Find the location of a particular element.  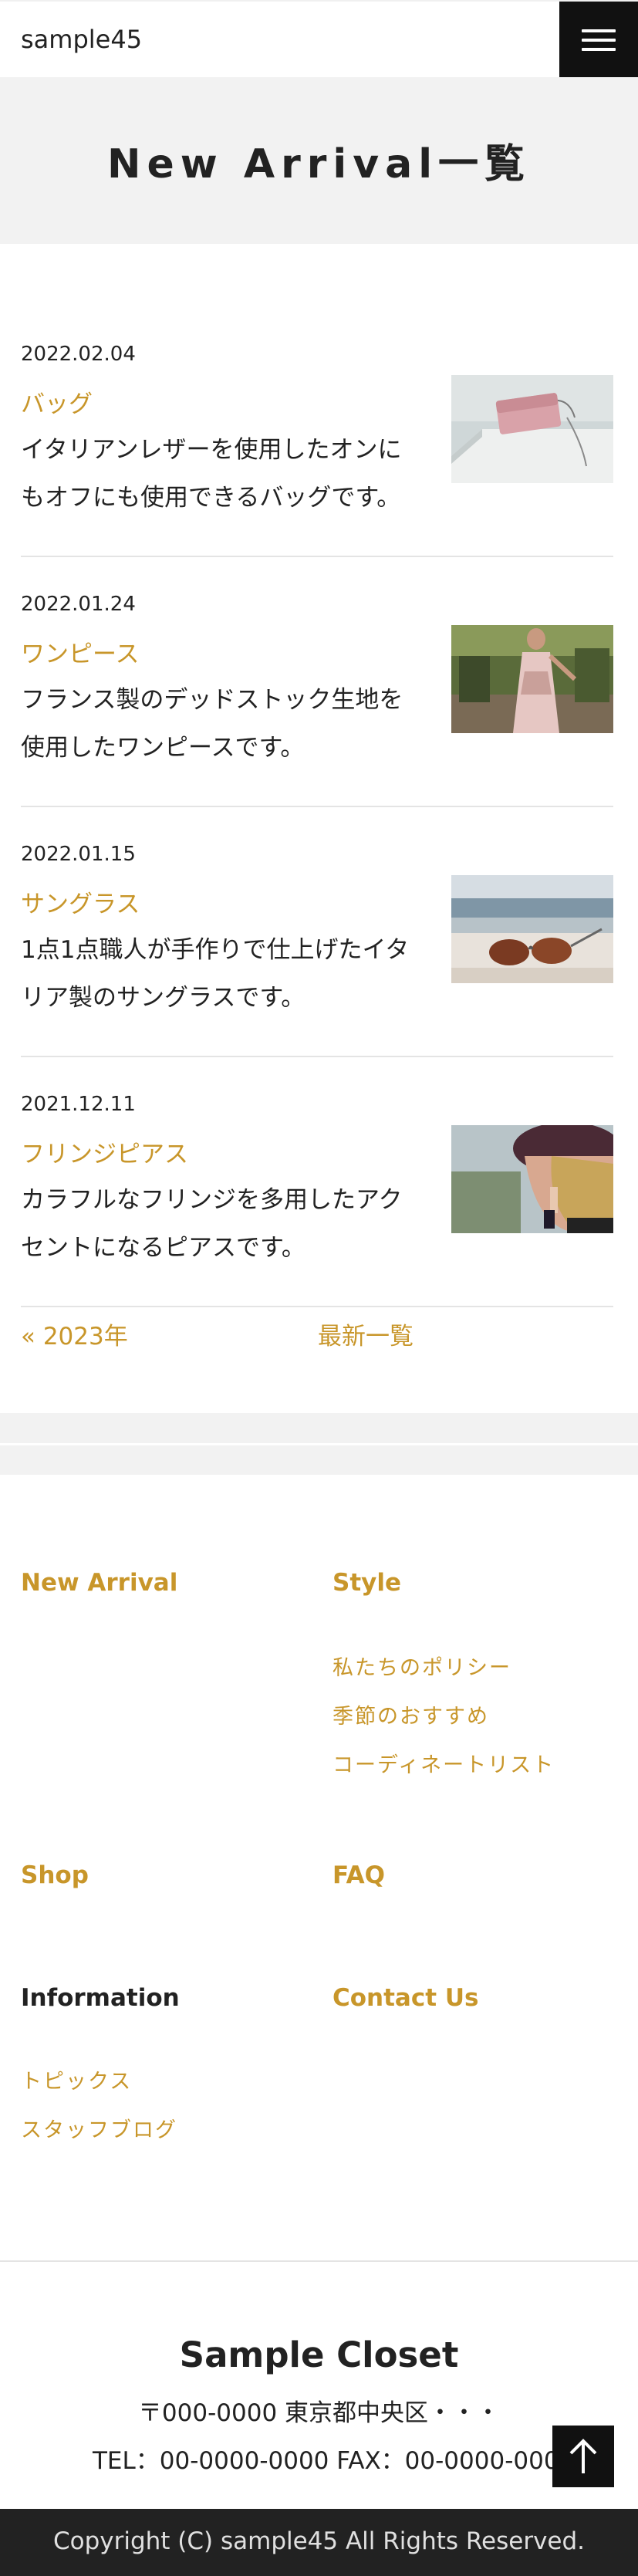

article-category: バッグ is located at coordinates (57, 401).